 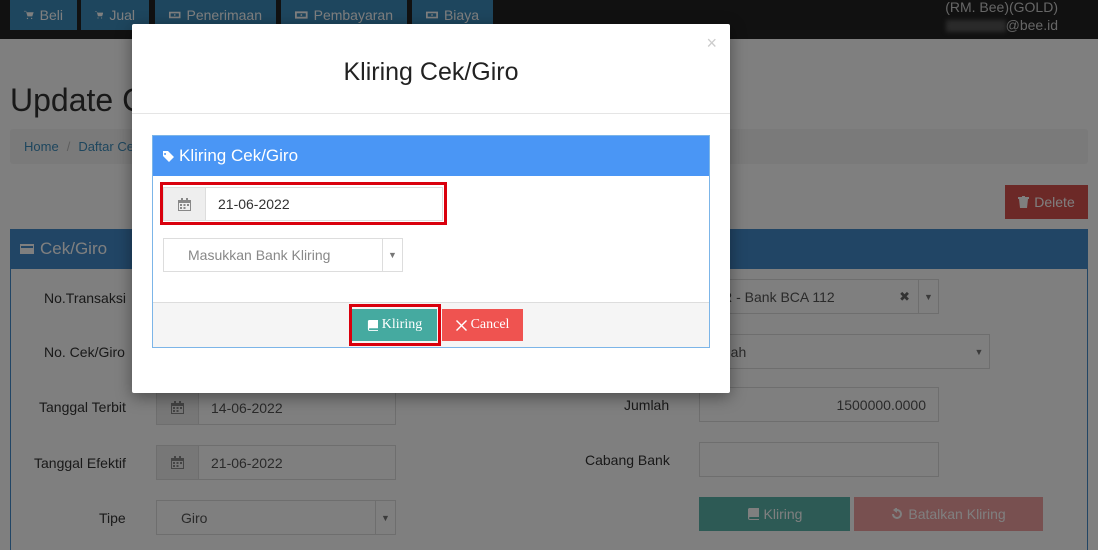 I want to click on tag-icon, so click(x=168, y=156).